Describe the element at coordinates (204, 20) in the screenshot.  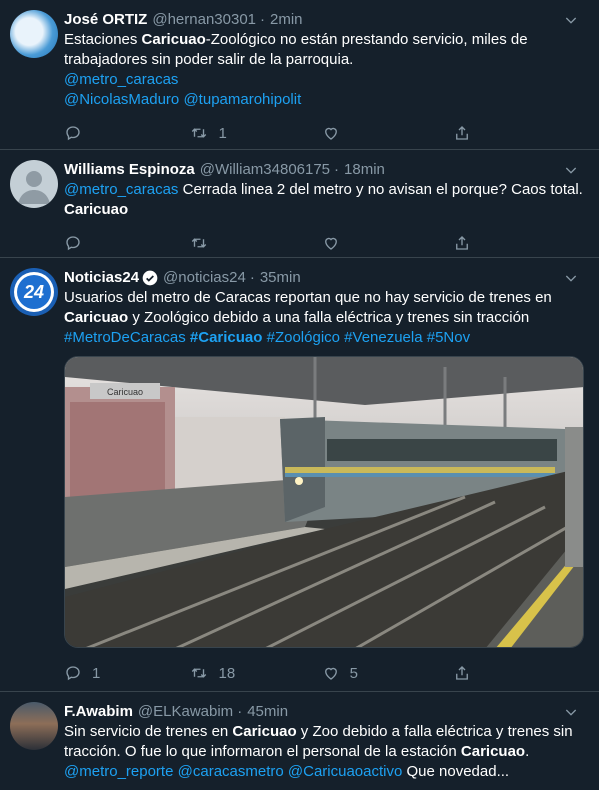
I see `author-handle: @hernan30301` at that location.